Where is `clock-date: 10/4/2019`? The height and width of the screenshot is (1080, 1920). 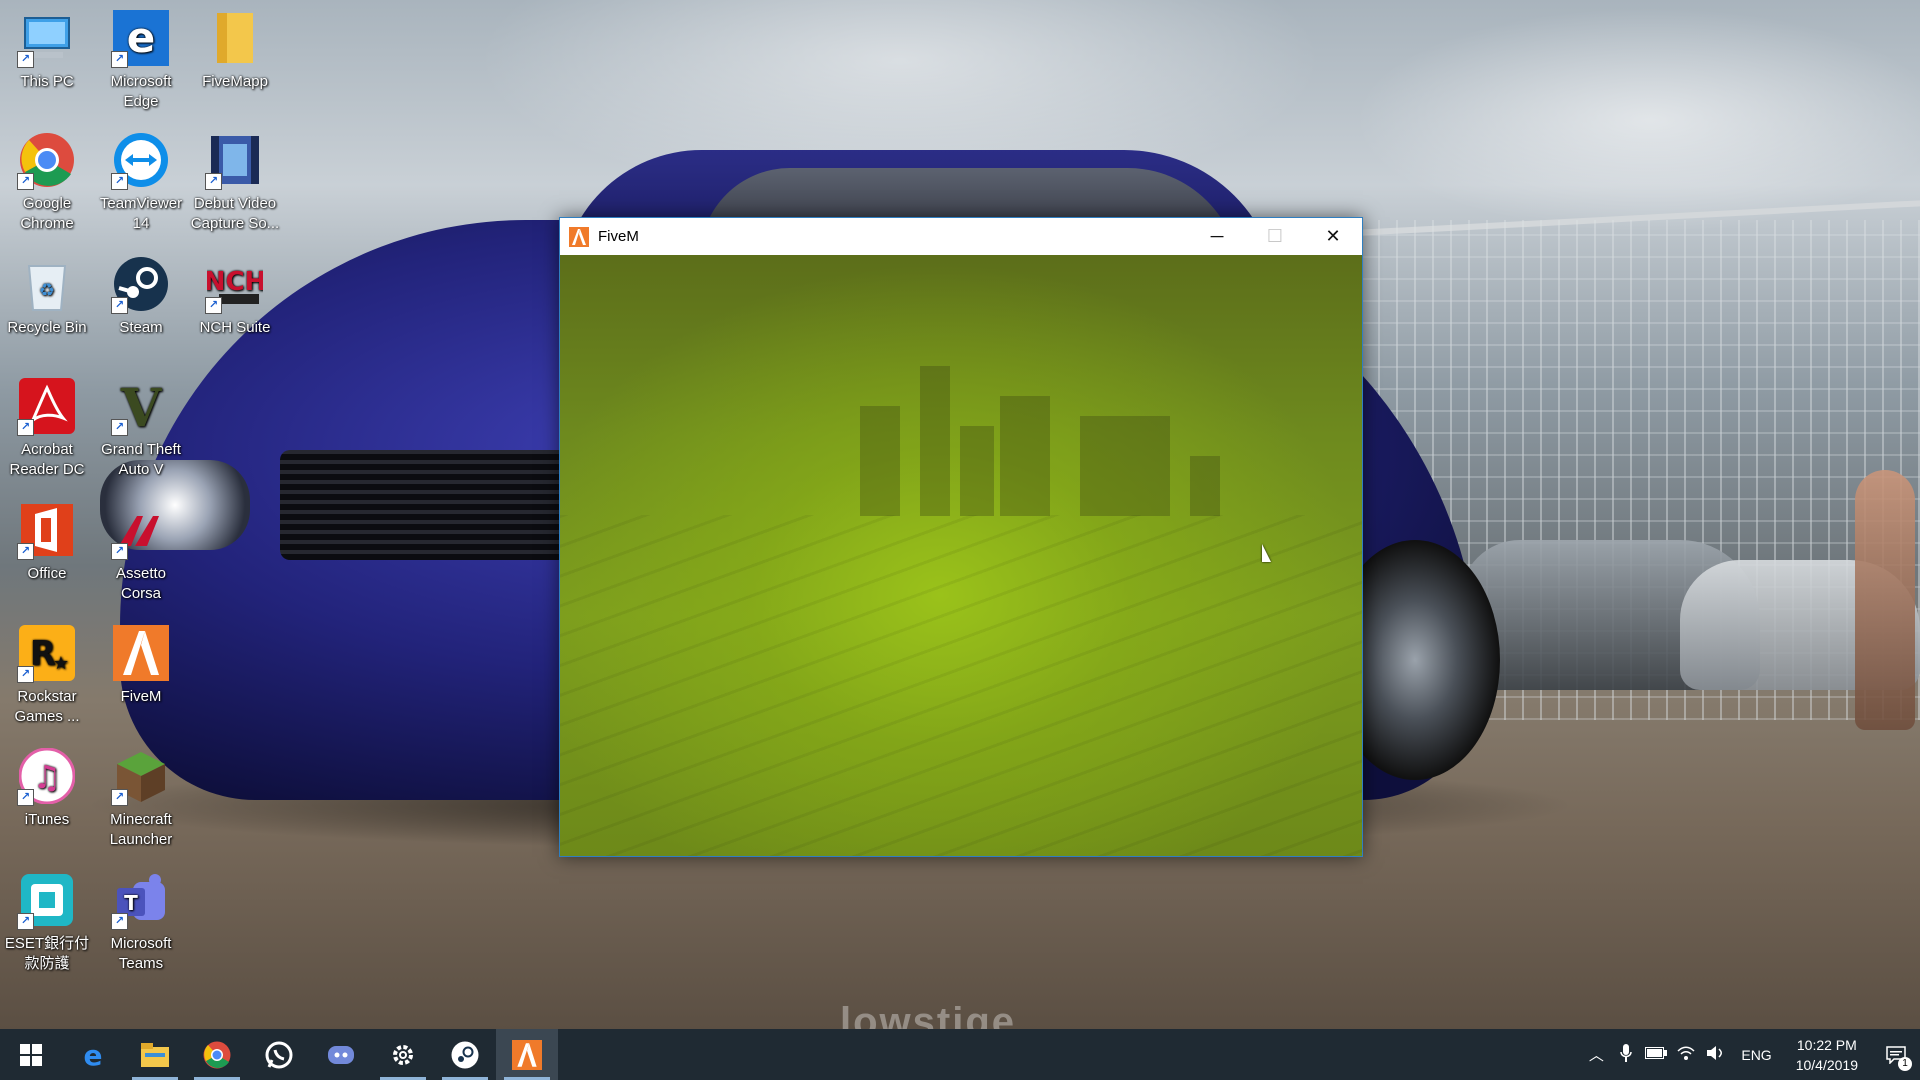
clock-date: 10/4/2019 is located at coordinates (1826, 1064).